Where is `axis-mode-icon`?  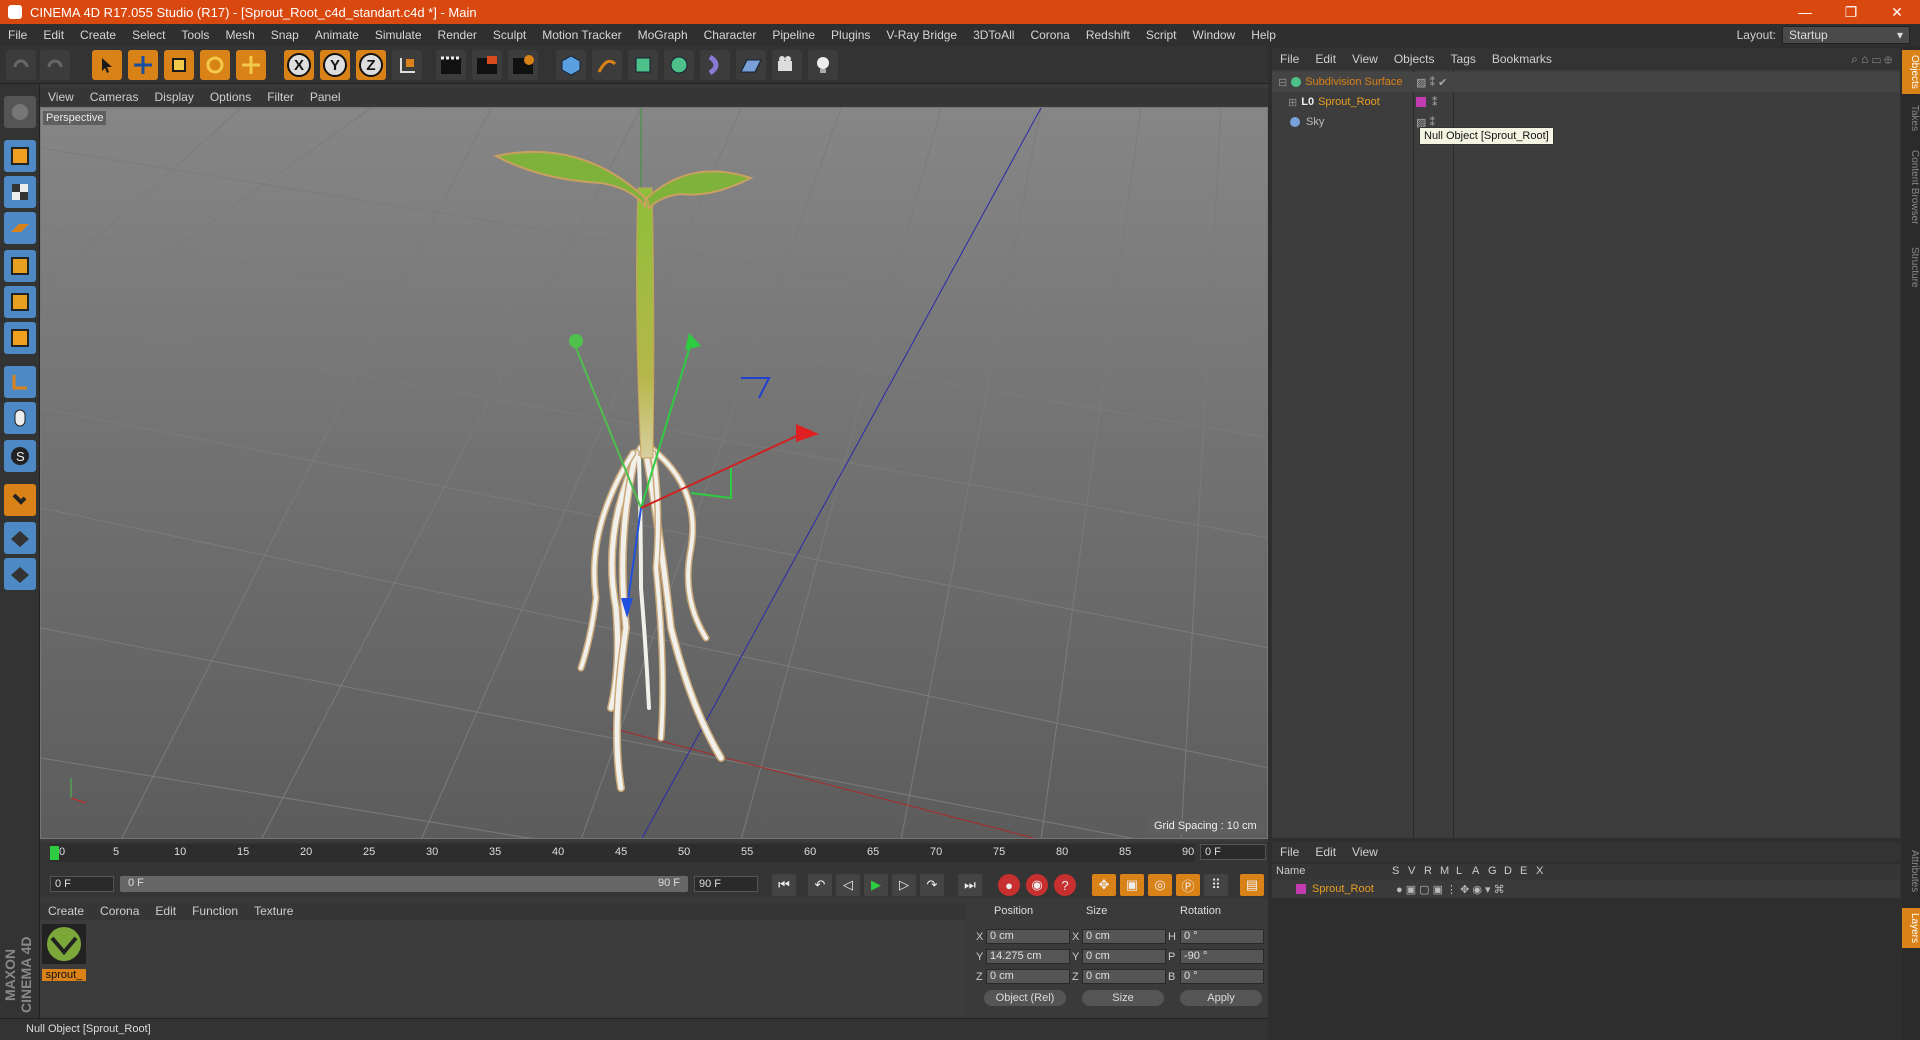
axis-mode-icon is located at coordinates (20, 382).